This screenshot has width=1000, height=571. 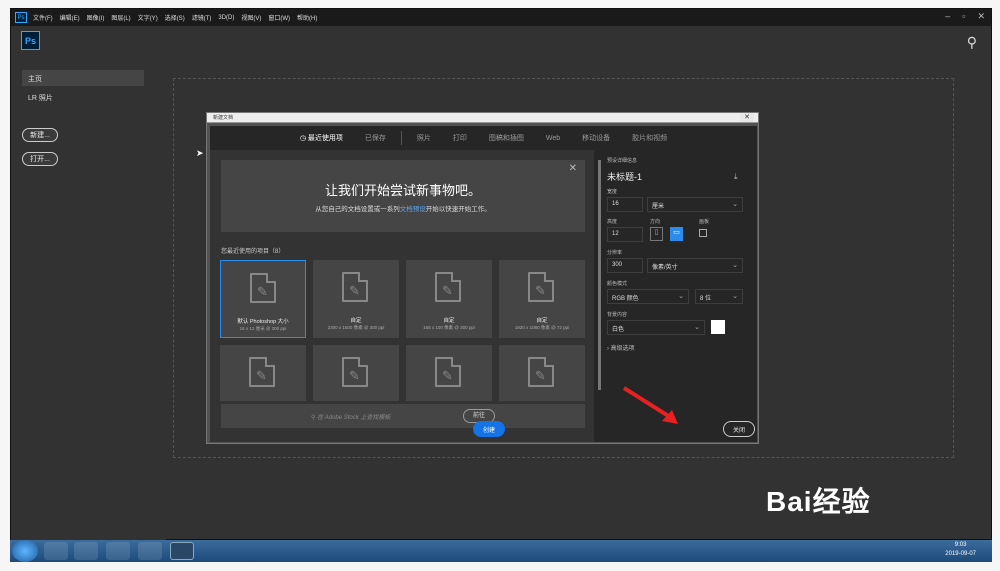 What do you see at coordinates (501, 45) in the screenshot?
I see `home-header: Ps ⚲` at bounding box center [501, 45].